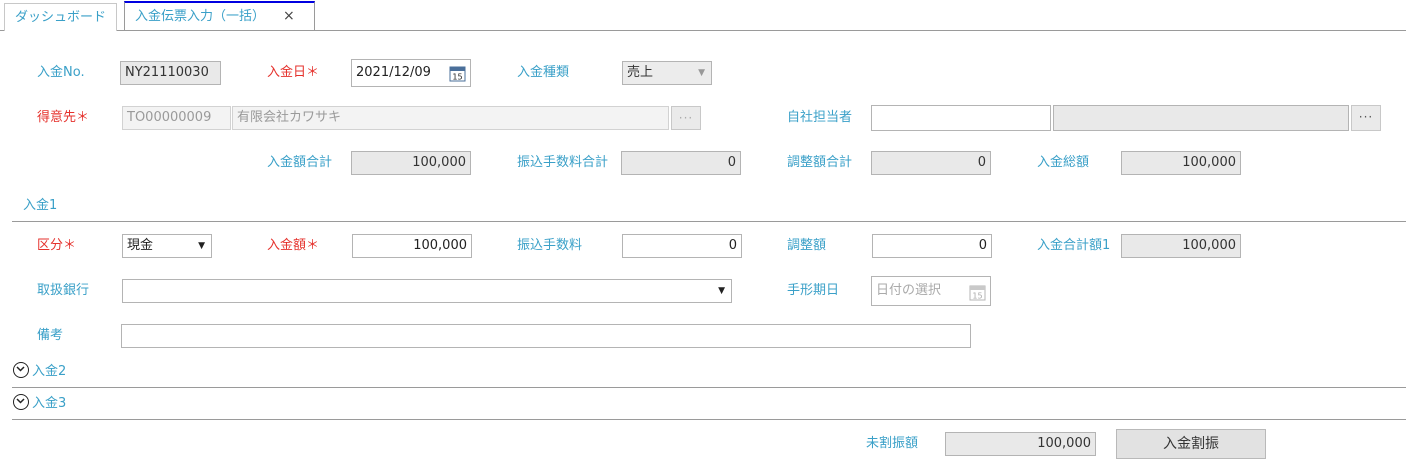  I want to click on receipt-date-input: 2021/12/09 15, so click(411, 73).